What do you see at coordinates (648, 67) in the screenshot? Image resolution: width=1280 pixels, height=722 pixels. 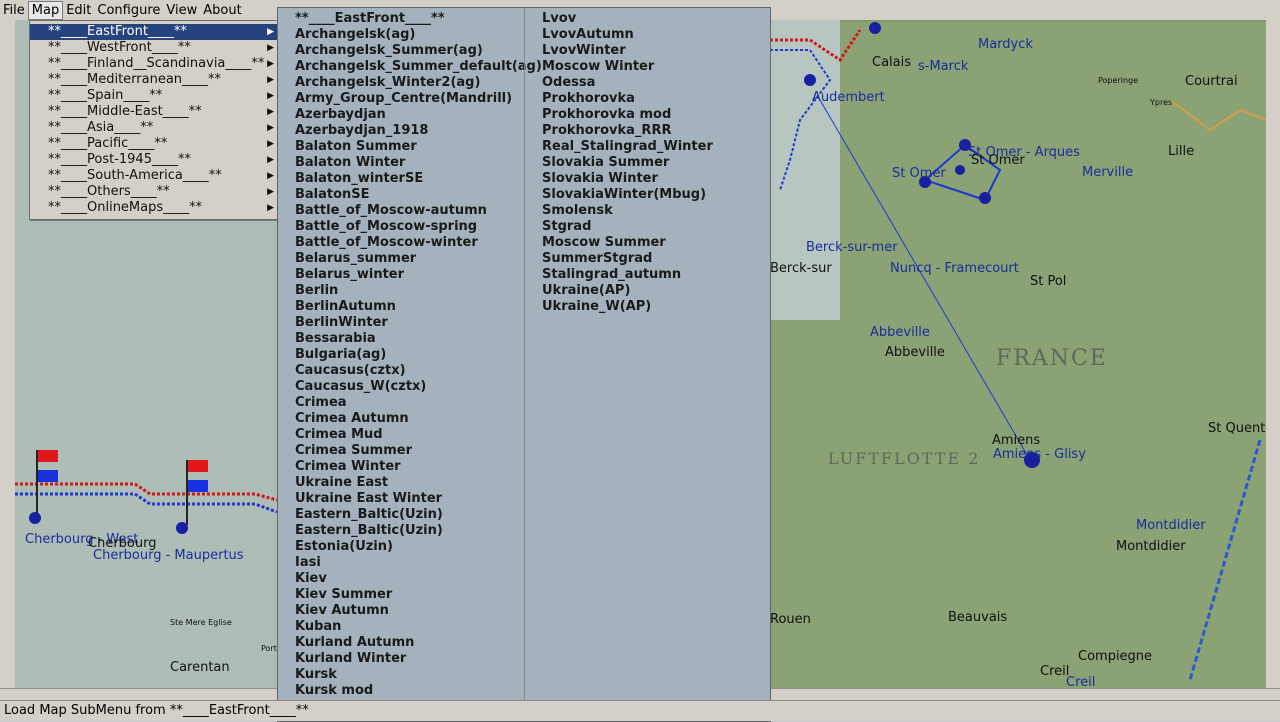 I see `submenu-map-item: Moscow Winter` at bounding box center [648, 67].